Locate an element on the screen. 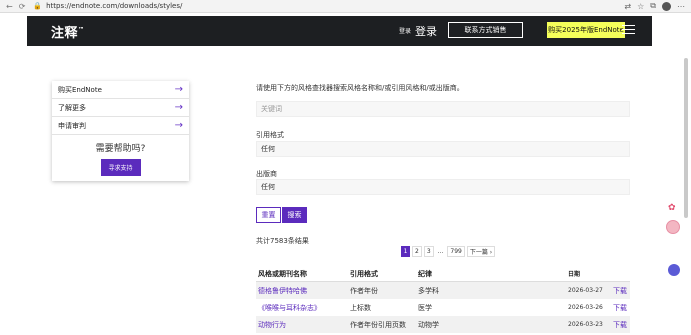  login-link-small: 登录 is located at coordinates (405, 30).